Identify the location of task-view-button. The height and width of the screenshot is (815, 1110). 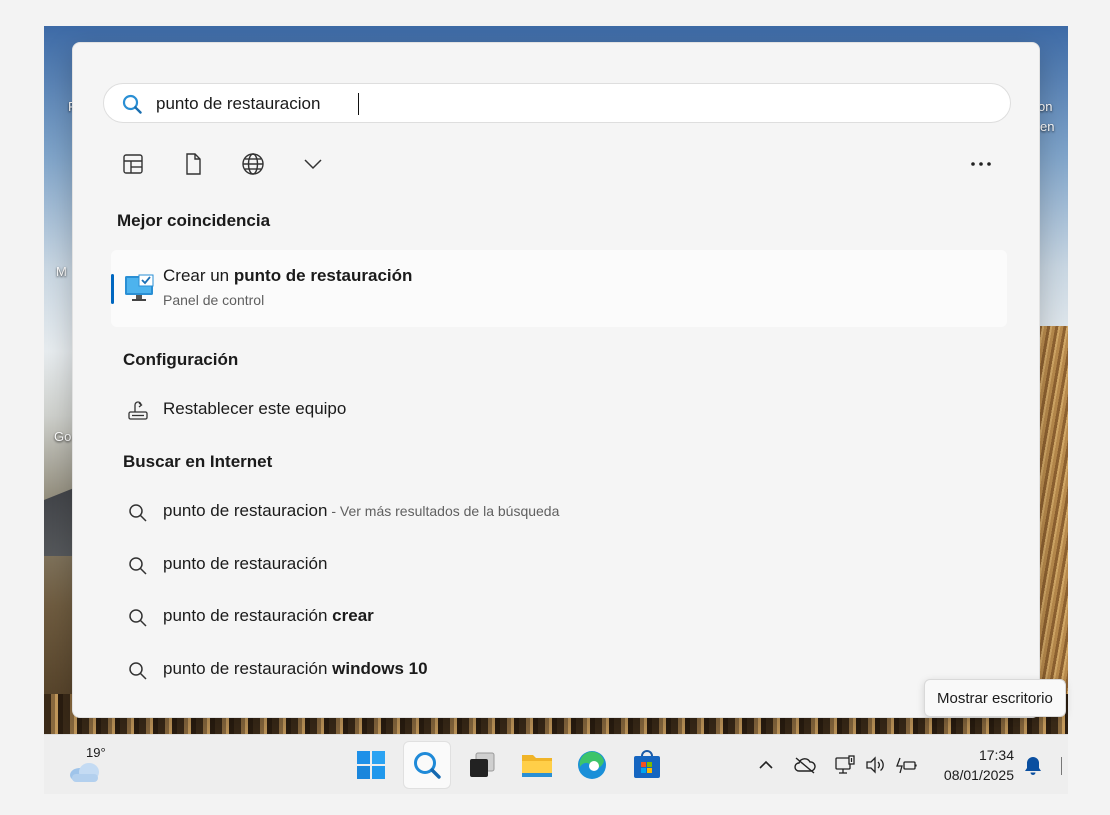
(482, 765).